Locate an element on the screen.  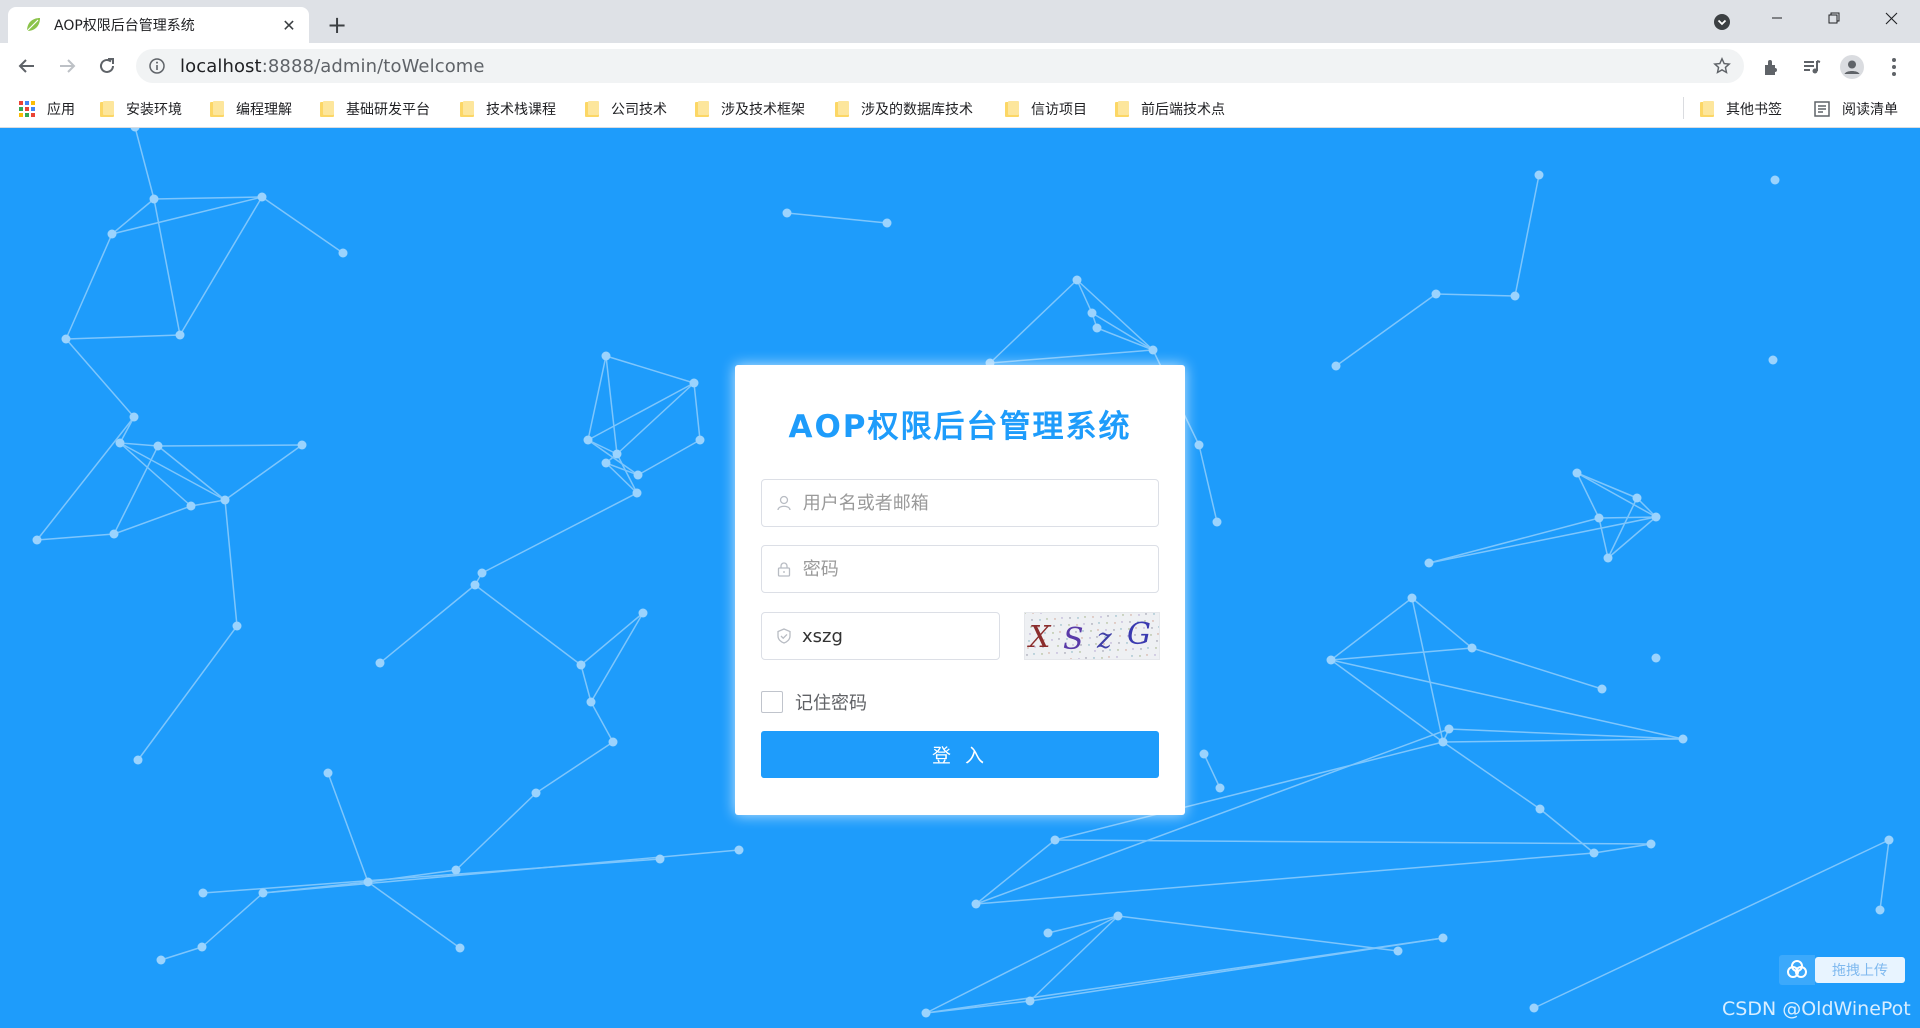
minimize-icon is located at coordinates (1777, 18).